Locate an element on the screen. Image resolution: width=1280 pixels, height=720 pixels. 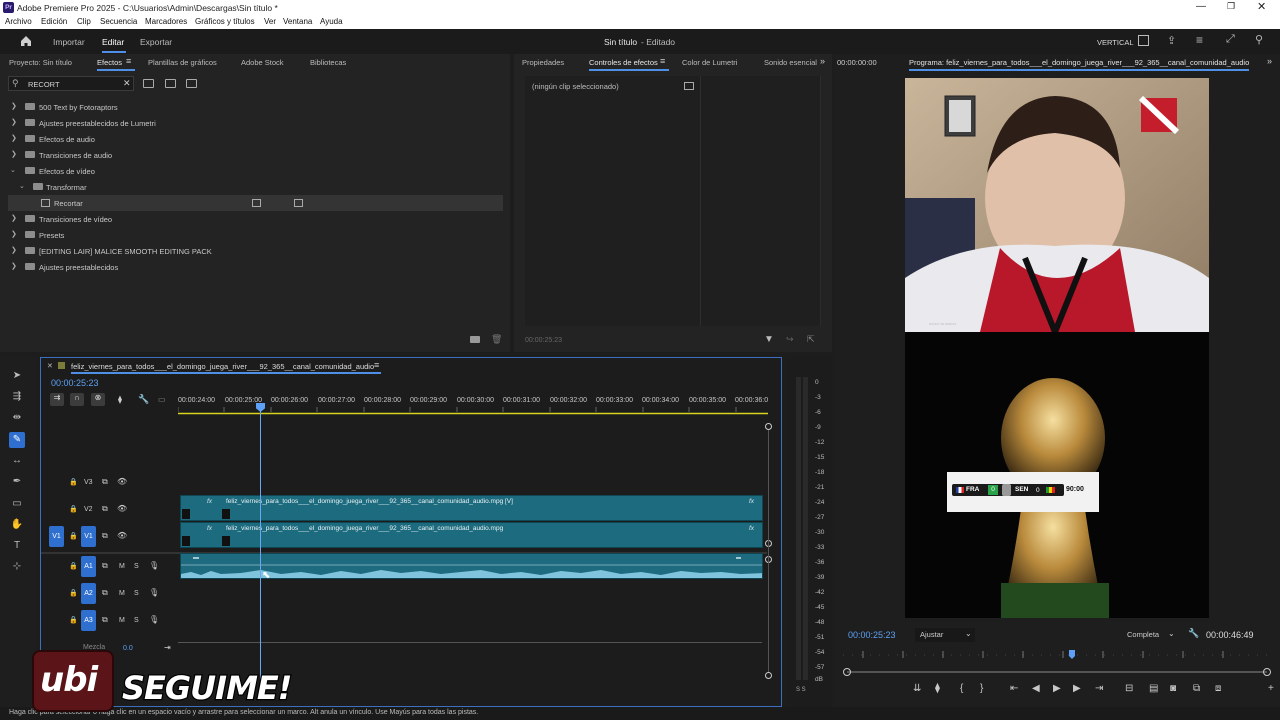
a3-label: A3 is located at coordinates (88, 620).